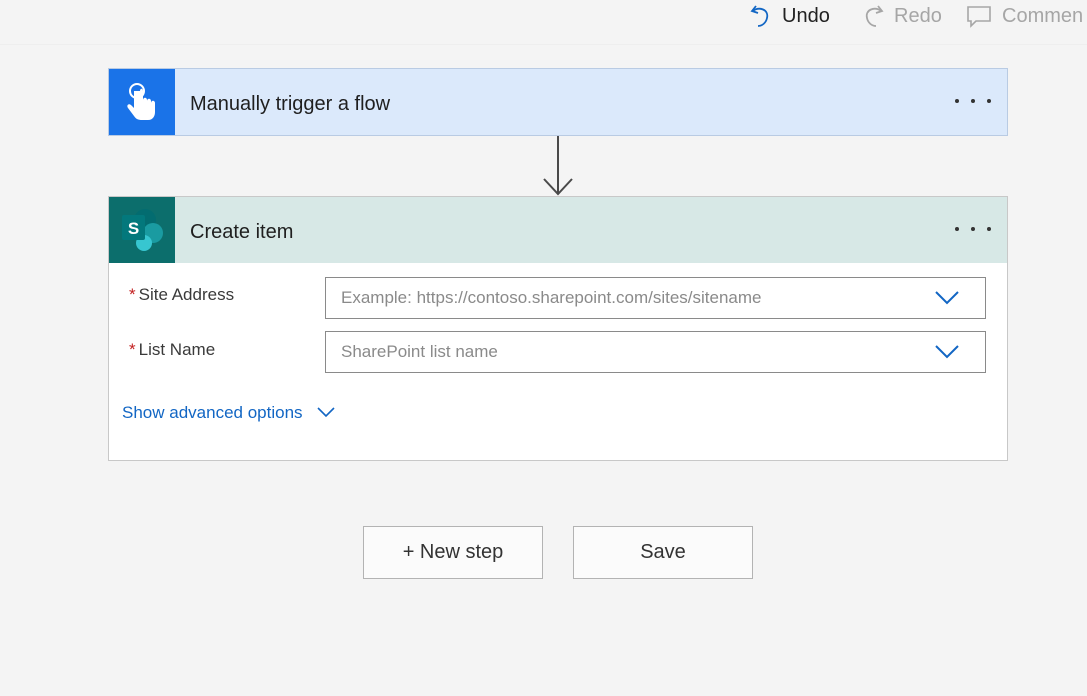 This screenshot has height=696, width=1087. What do you see at coordinates (873, 16) in the screenshot?
I see `redo-icon` at bounding box center [873, 16].